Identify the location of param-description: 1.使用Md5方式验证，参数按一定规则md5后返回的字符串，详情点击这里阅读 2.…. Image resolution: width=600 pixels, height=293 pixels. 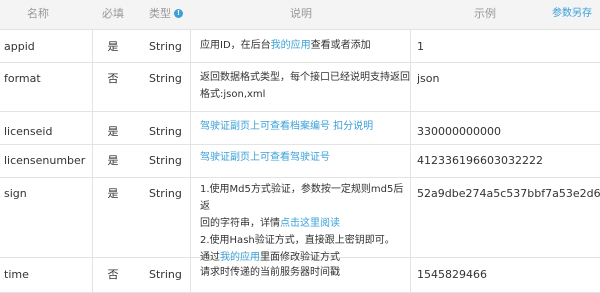
(305, 223).